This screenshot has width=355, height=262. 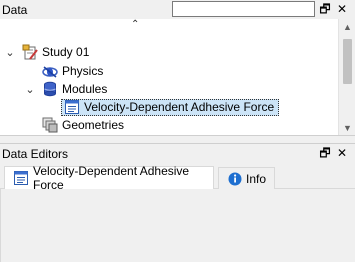 What do you see at coordinates (30, 52) in the screenshot?
I see `study-icon` at bounding box center [30, 52].